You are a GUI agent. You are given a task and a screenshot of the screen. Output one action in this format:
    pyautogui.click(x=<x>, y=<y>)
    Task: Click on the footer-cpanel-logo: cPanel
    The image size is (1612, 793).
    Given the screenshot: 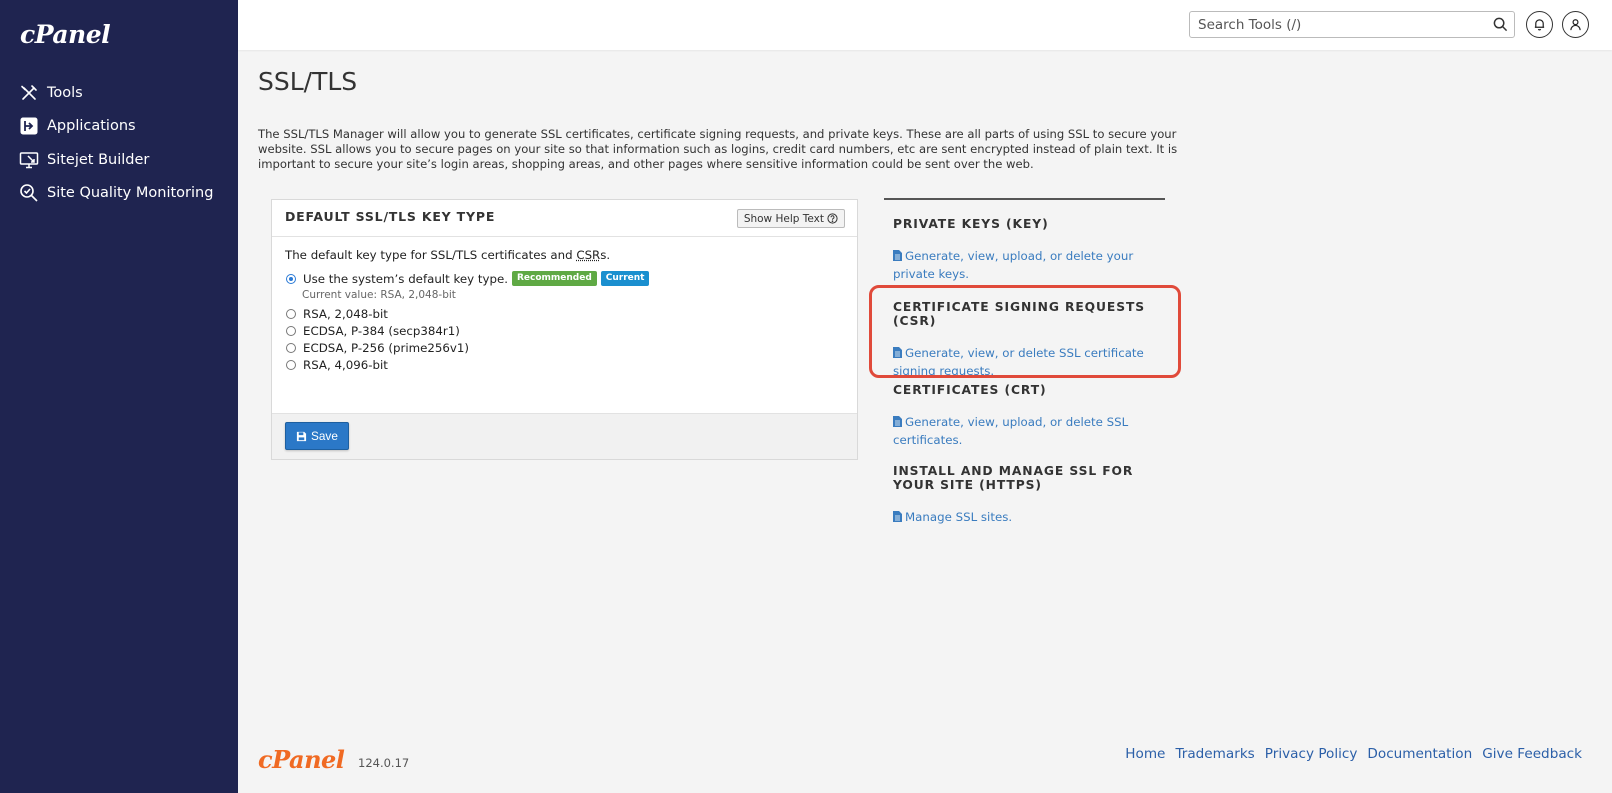 What is the action you would take?
    pyautogui.click(x=301, y=759)
    